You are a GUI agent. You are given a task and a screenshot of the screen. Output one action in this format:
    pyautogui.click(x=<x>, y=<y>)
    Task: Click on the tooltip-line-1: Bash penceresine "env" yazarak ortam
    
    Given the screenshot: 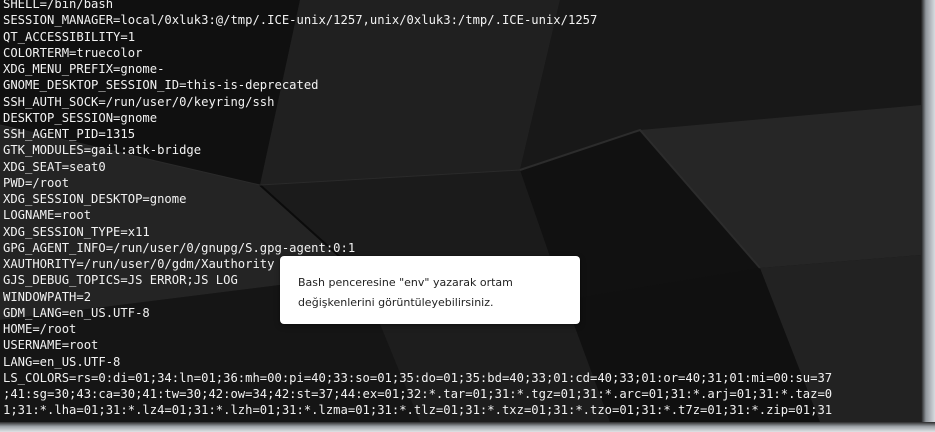 What is the action you would take?
    pyautogui.click(x=405, y=282)
    